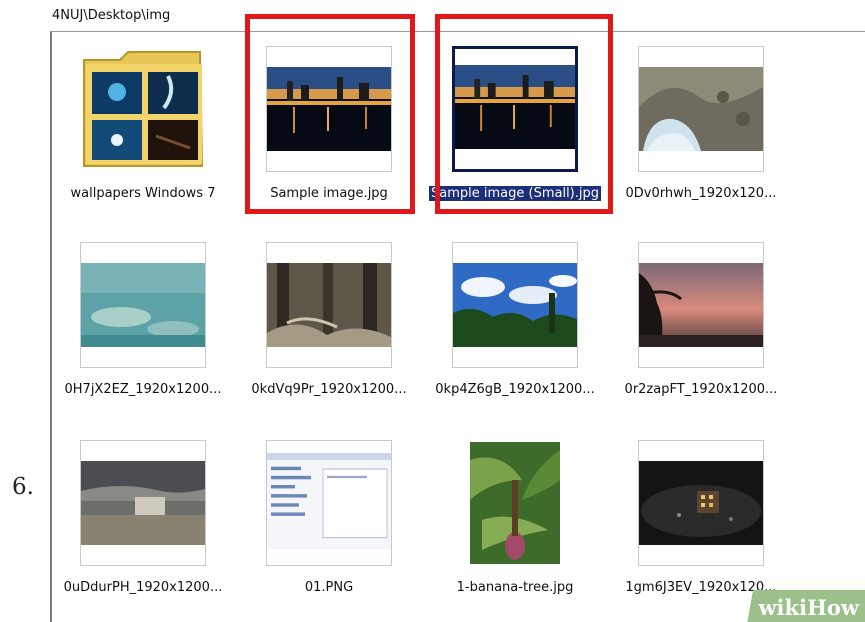 The image size is (865, 622). I want to click on step-number: 6., so click(23, 487).